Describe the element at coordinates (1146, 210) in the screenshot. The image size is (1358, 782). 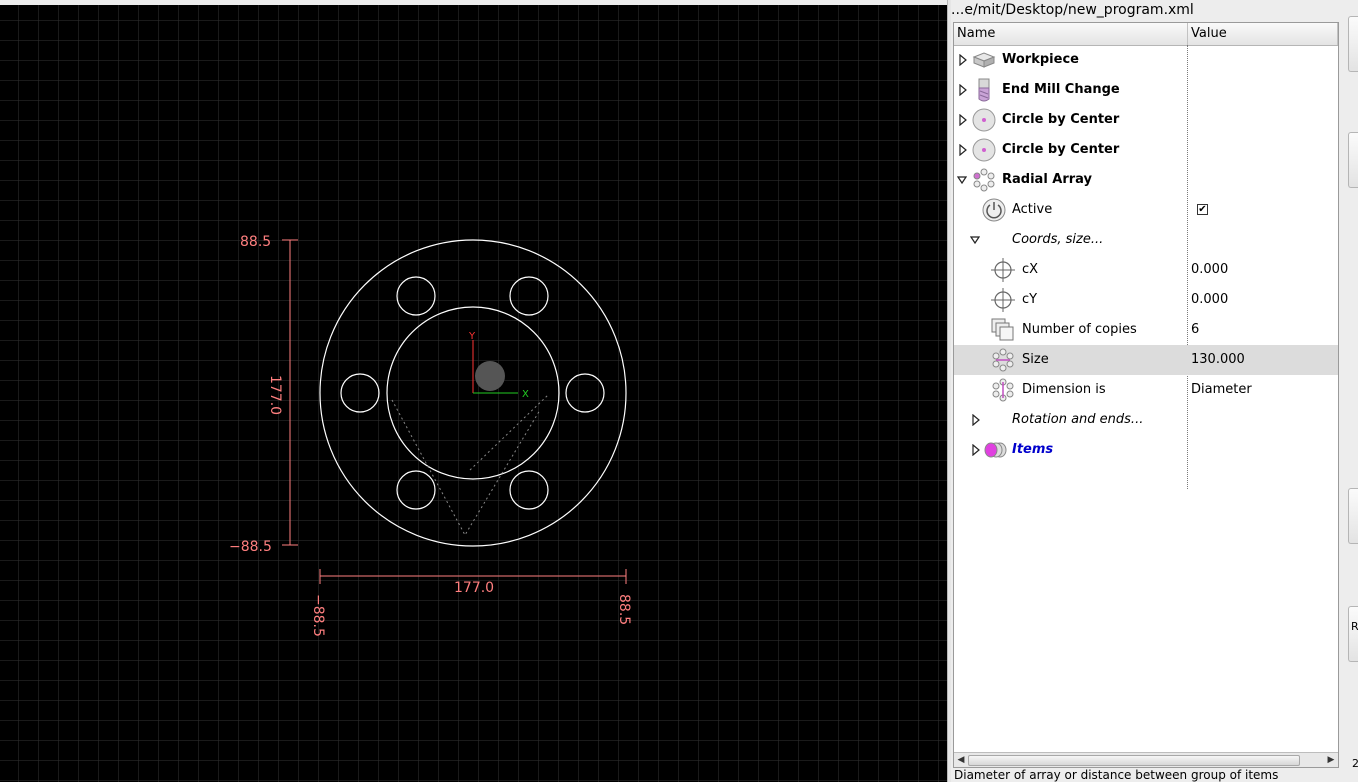
I see `tree-row-active: Active ✔` at that location.